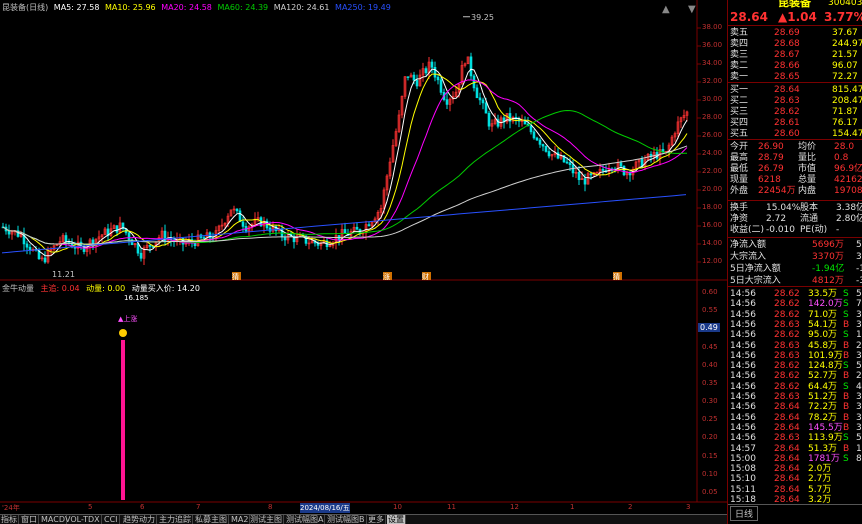 The image size is (862, 524). What do you see at coordinates (344, 224) in the screenshot?
I see `ma250-line` at bounding box center [344, 224].